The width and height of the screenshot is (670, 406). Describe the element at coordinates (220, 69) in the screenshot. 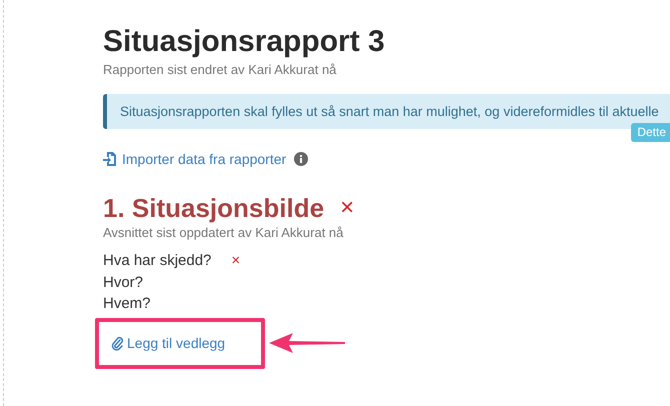

I see `report-subtitle: Rapporten sist endret av Kari Akkurat nå` at that location.